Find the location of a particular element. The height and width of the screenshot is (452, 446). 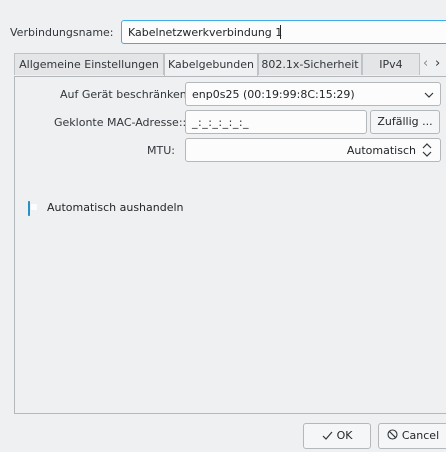

tab-ipv4-label: IPv4 is located at coordinates (391, 64).